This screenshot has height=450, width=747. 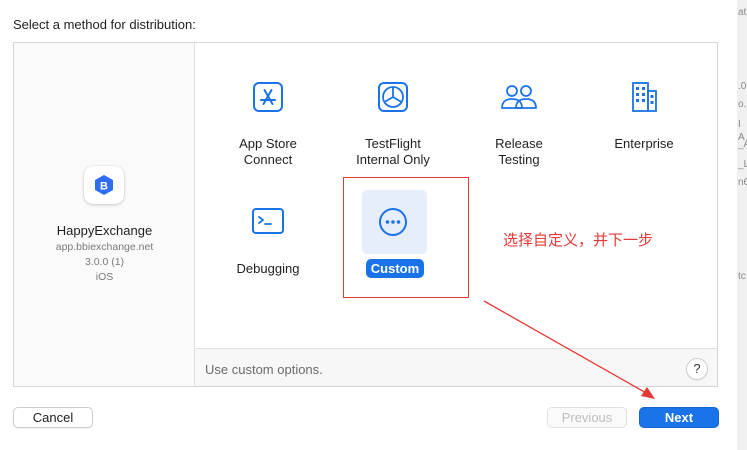 I want to click on app-icon: B, so click(x=104, y=185).